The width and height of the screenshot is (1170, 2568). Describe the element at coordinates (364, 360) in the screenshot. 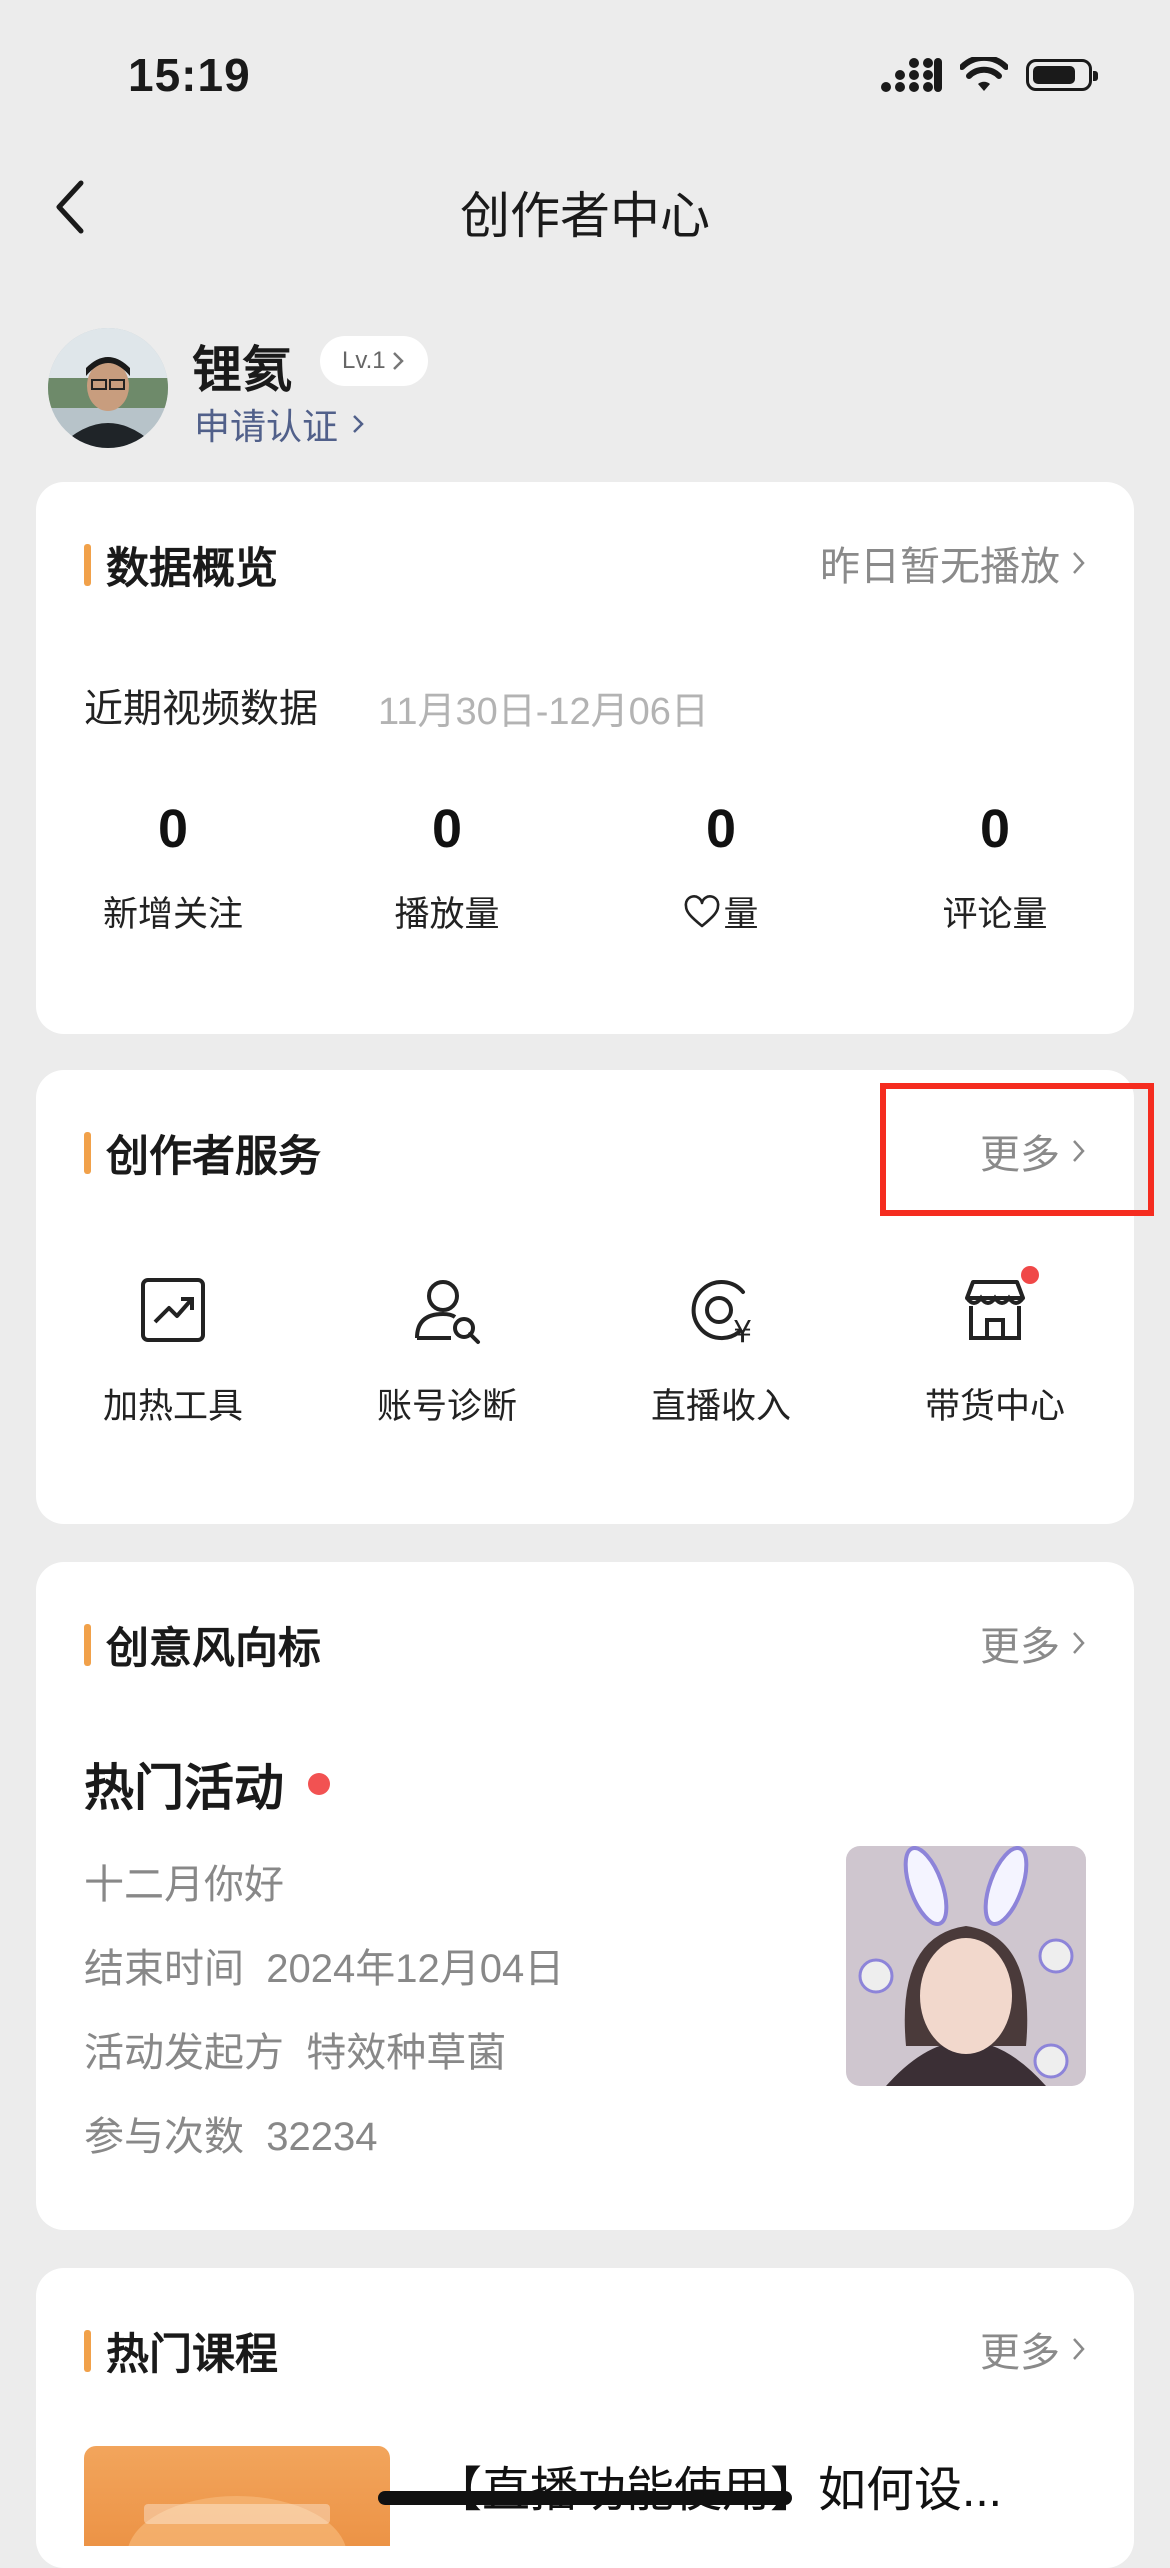

I see `level-text: Lv.1` at that location.